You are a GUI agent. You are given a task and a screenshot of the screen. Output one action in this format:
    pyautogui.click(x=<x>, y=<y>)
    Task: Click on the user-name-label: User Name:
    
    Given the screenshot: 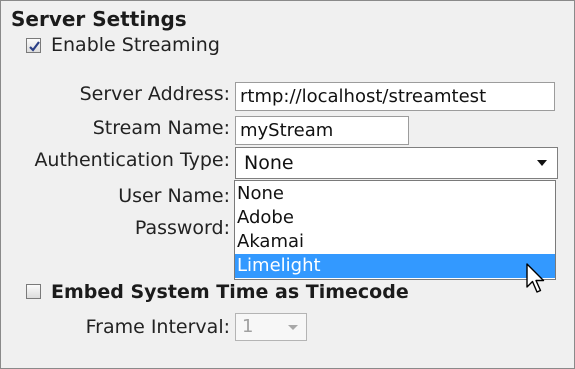 What is the action you would take?
    pyautogui.click(x=174, y=196)
    